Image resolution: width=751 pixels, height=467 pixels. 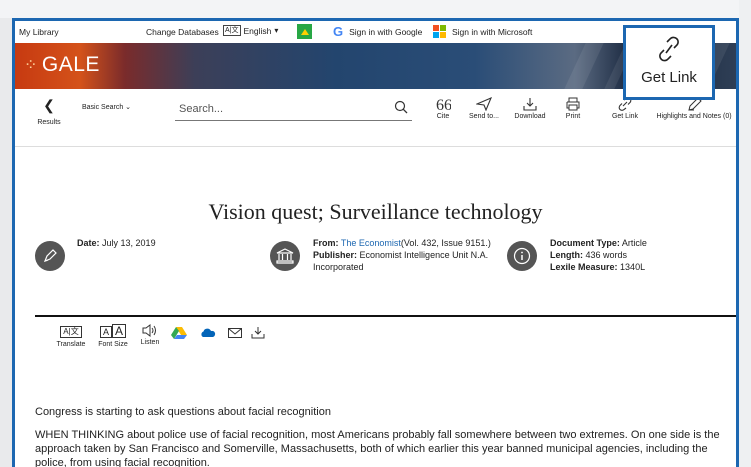 What do you see at coordinates (326, 243) in the screenshot?
I see `from-label: From:` at bounding box center [326, 243].